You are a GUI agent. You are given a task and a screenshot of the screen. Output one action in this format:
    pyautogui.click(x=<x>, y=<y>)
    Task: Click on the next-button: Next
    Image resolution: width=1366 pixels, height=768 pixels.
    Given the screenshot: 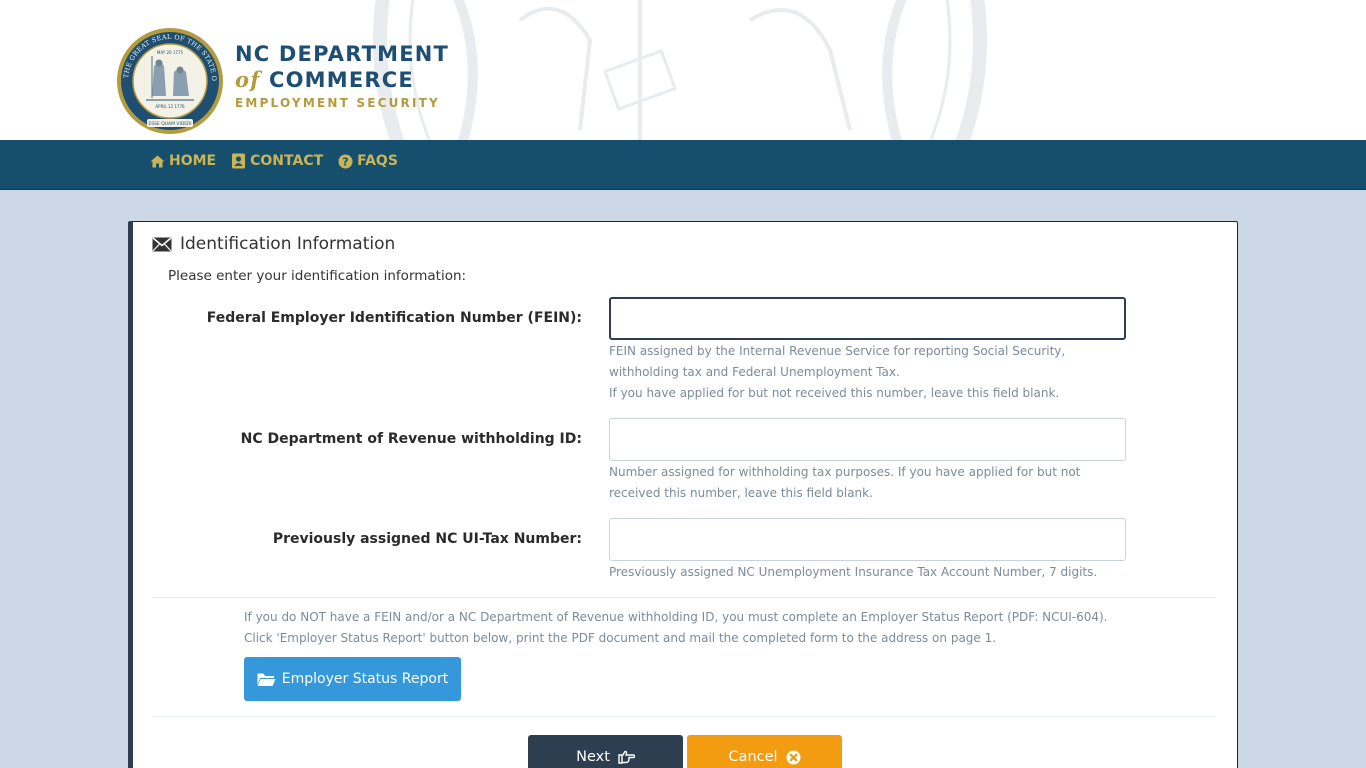 What is the action you would take?
    pyautogui.click(x=605, y=751)
    